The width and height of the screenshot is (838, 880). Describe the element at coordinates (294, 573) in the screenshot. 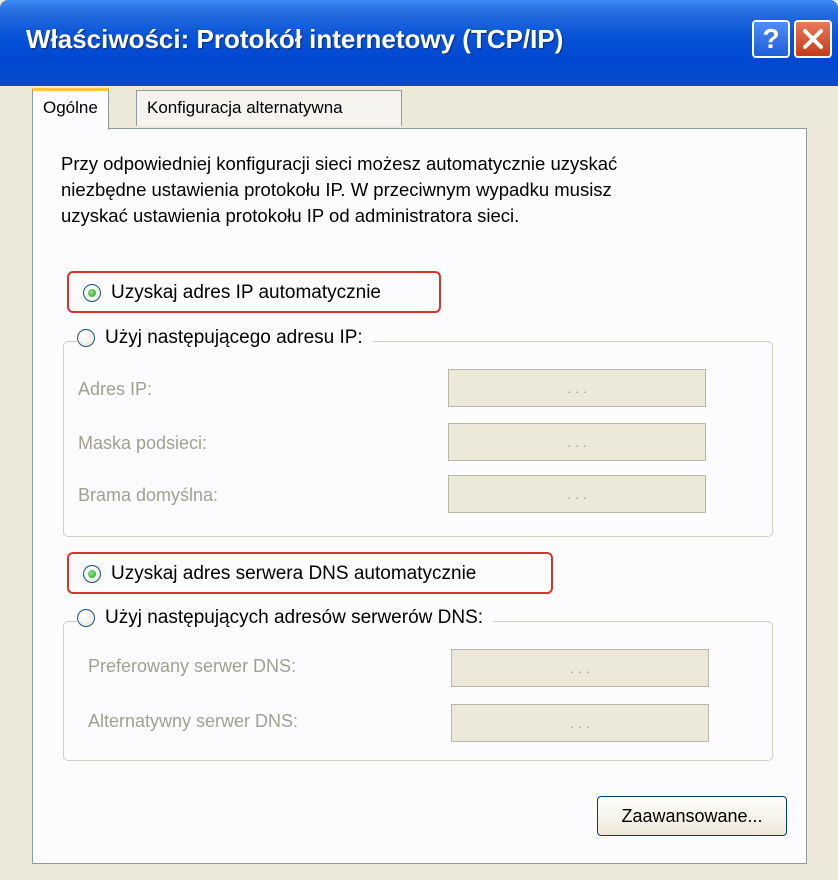

I see `dns-auto-label: Uzyskaj adres serwera DNS automatycznie` at that location.